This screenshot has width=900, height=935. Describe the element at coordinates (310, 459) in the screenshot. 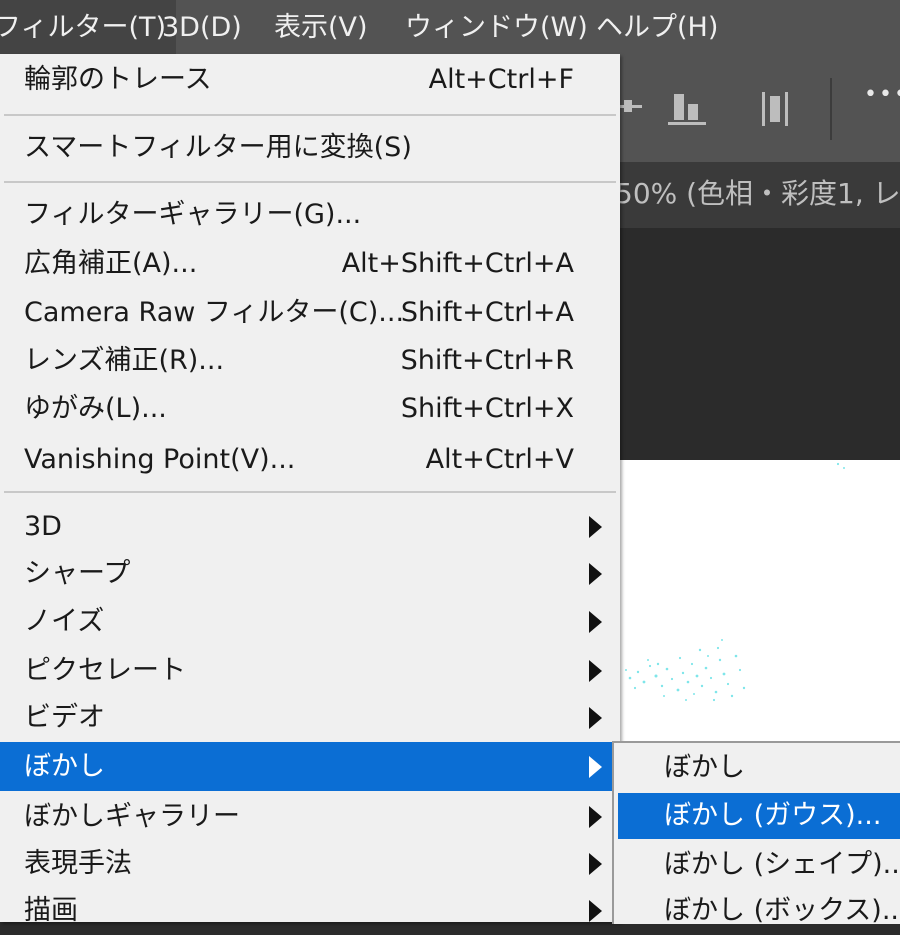

I see `menu-item-vanishing-point: Vanishing Point(V)... Alt+Ctrl+V` at that location.